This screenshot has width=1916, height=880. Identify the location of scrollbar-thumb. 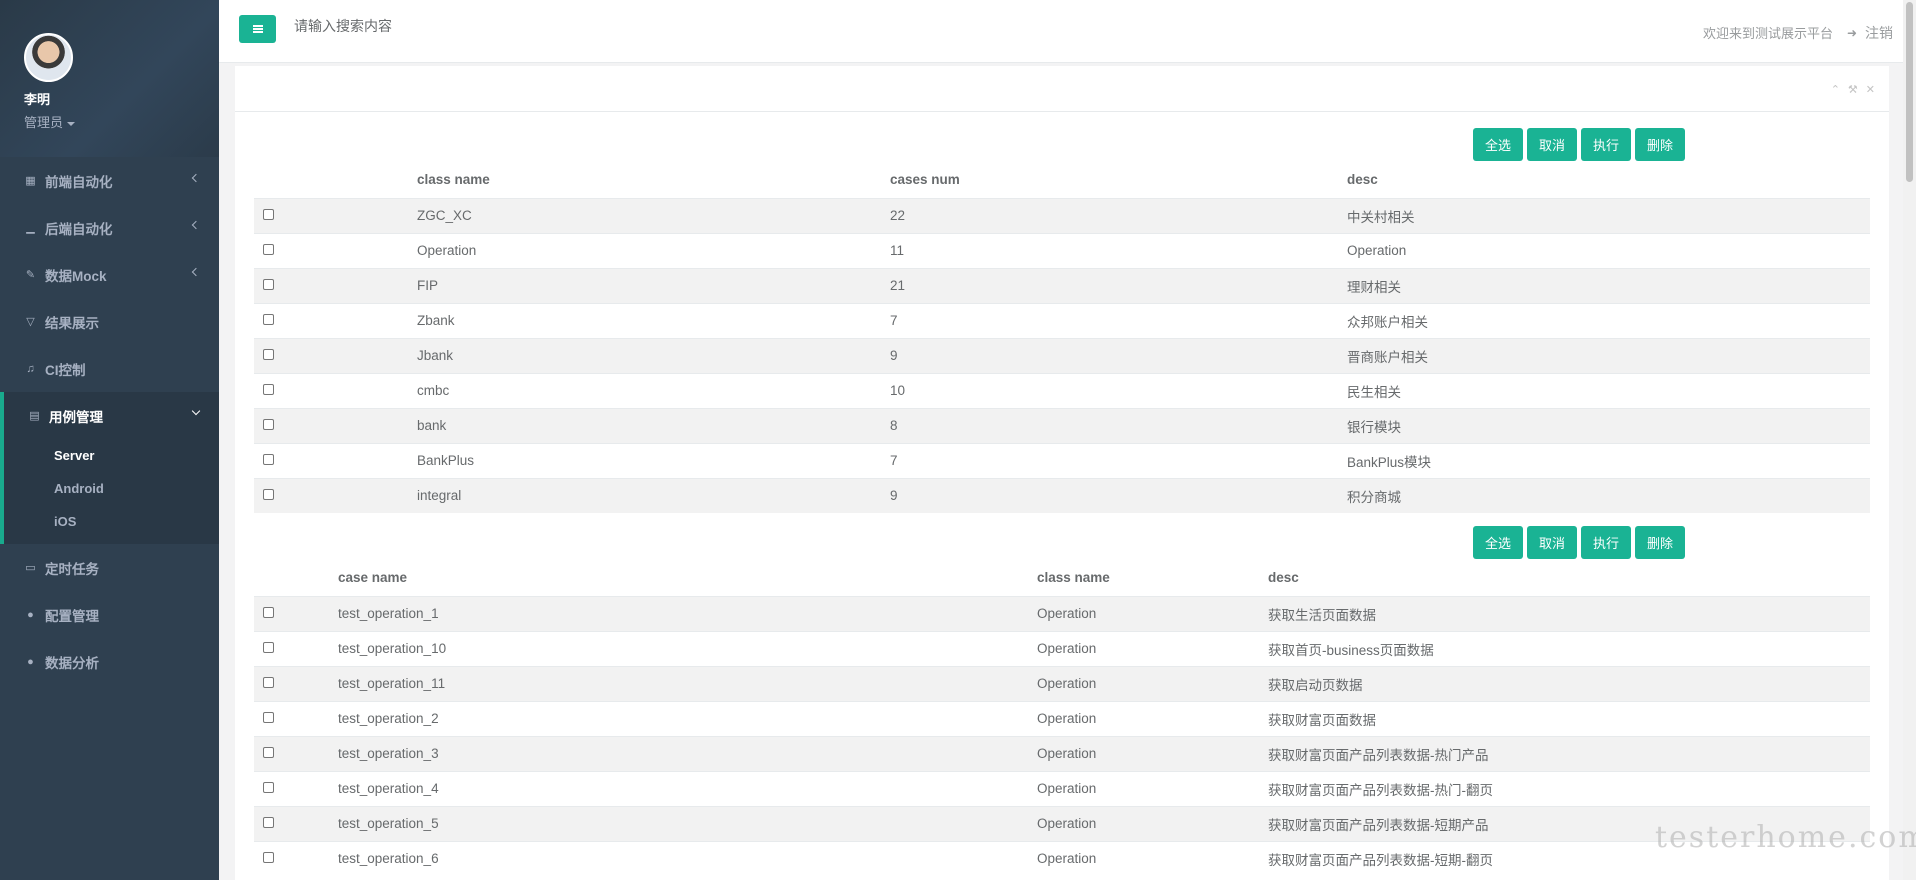
(1909, 92).